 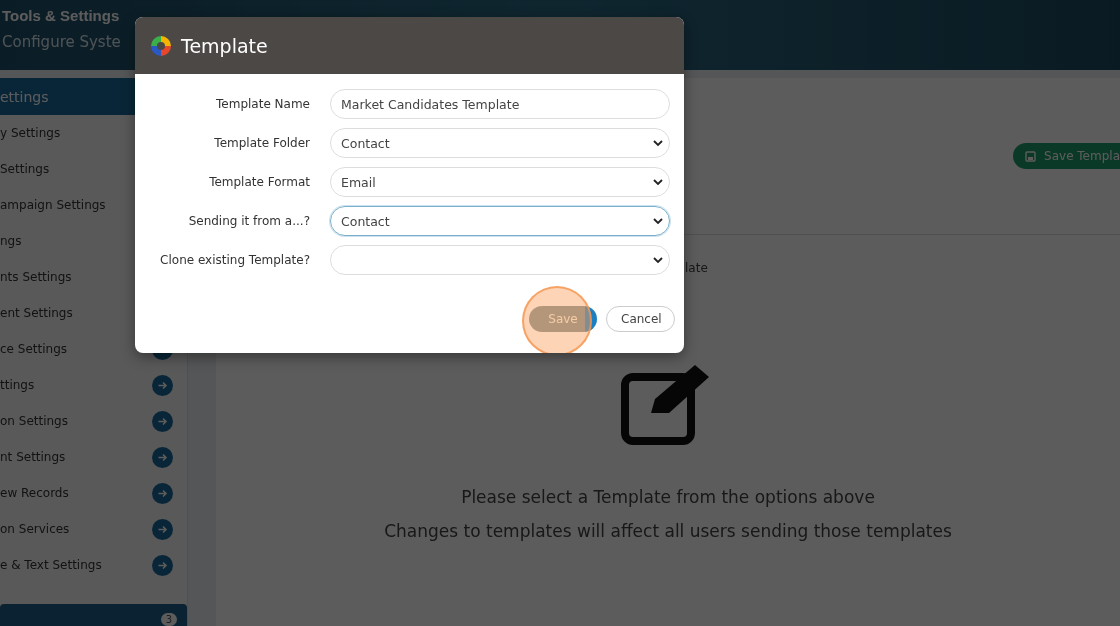 I want to click on field-label: Sending it from a...?, so click(x=248, y=221).